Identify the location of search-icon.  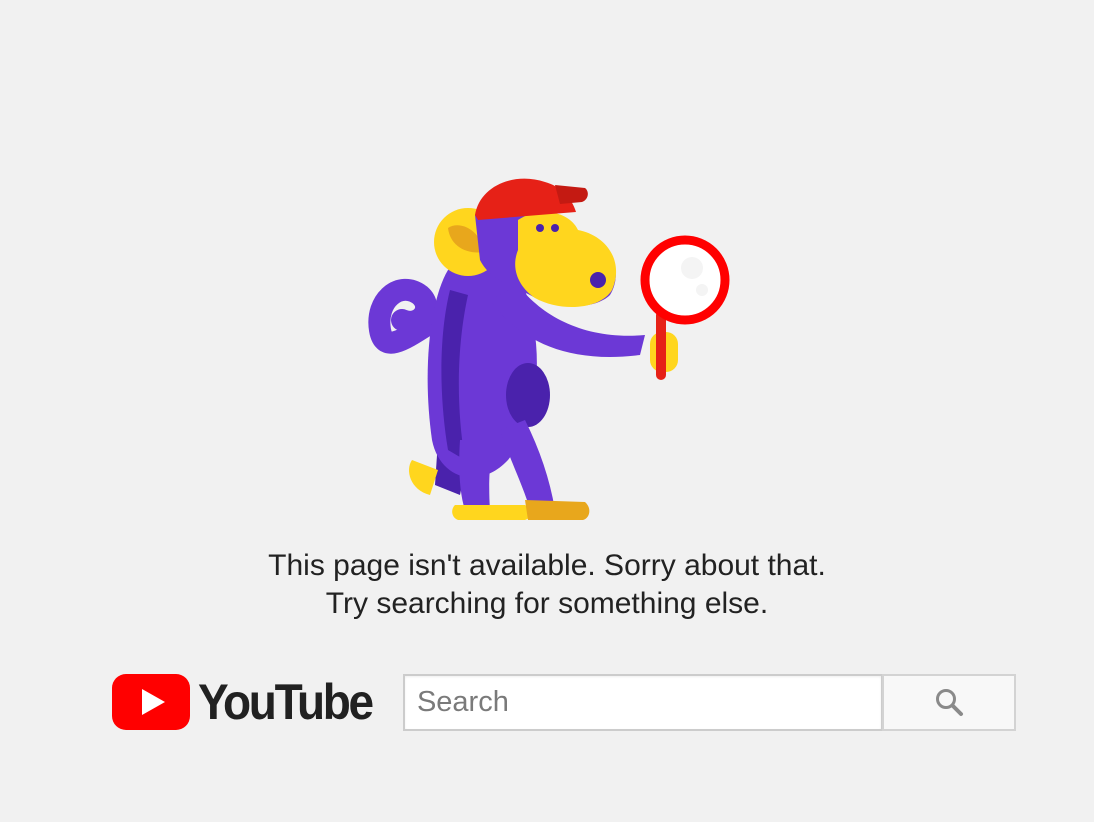
(949, 702).